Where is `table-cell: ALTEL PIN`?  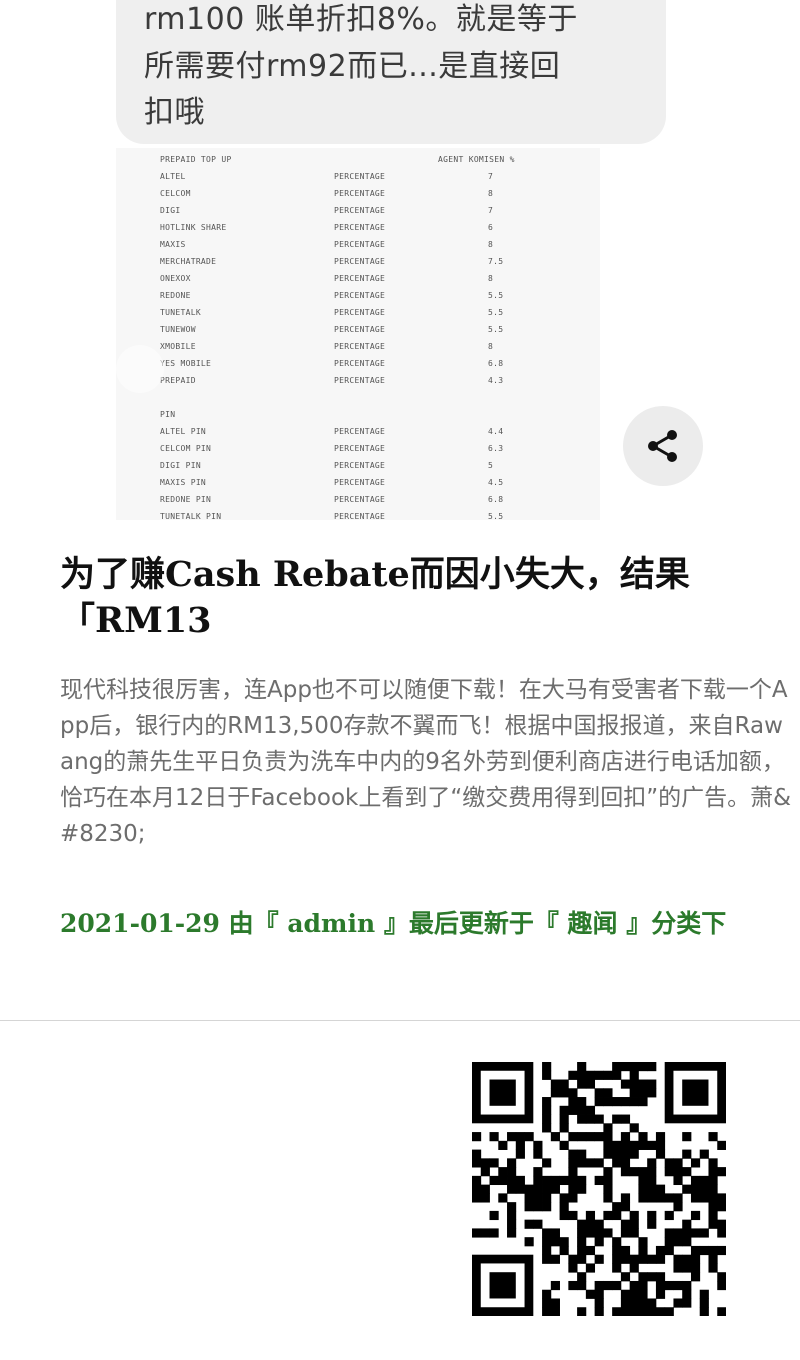
table-cell: ALTEL PIN is located at coordinates (183, 431).